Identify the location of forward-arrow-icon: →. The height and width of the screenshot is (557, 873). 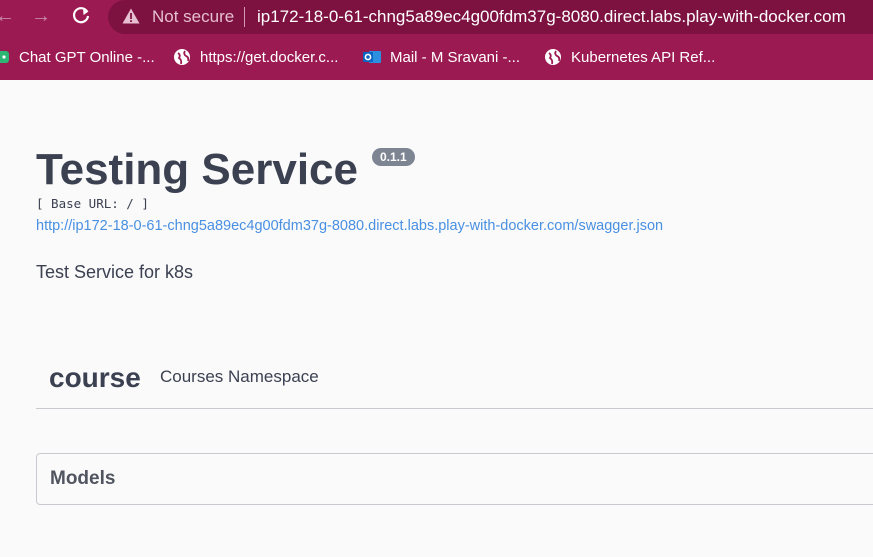
(41, 16).